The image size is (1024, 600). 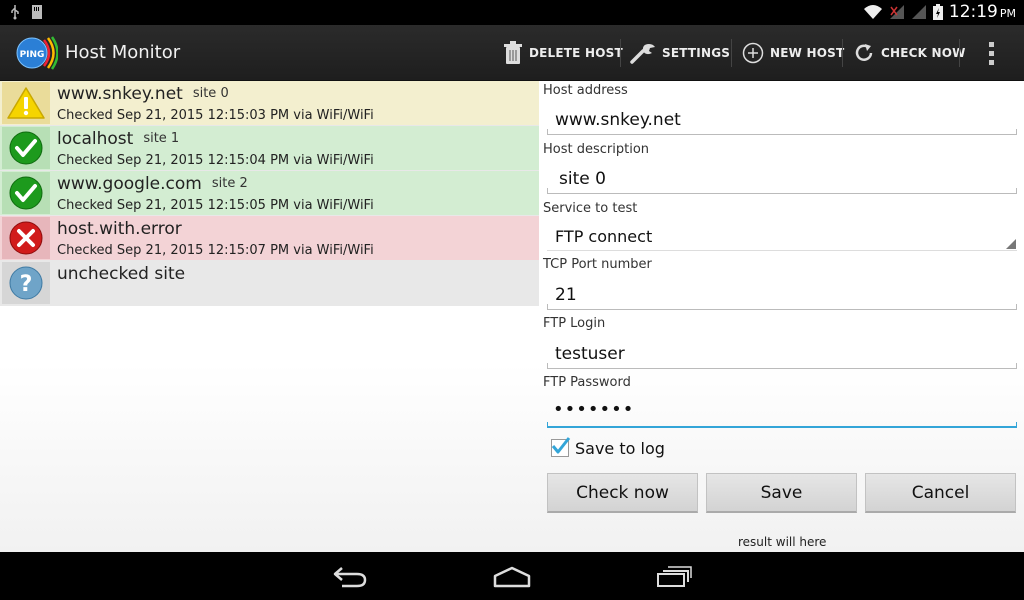 What do you see at coordinates (982, 12) in the screenshot?
I see `clock: 12:19 PM` at bounding box center [982, 12].